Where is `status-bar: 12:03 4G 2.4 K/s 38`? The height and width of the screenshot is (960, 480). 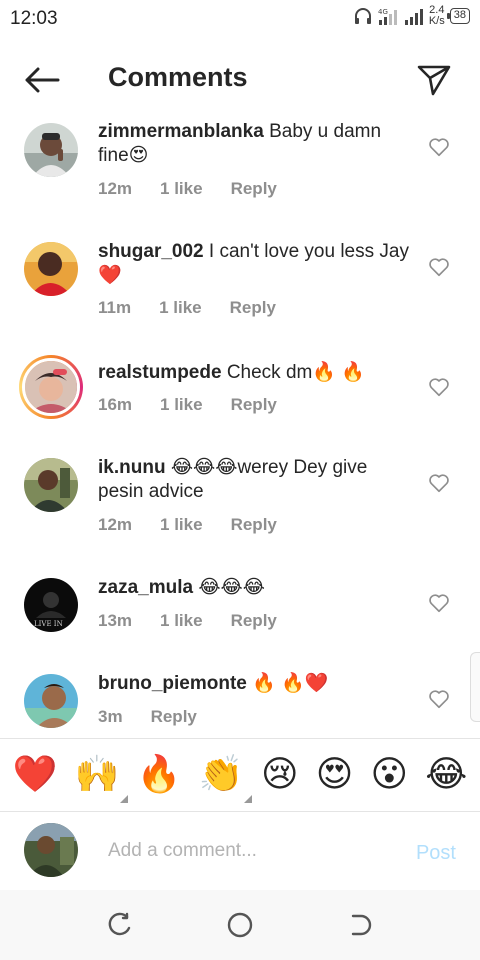
status-bar: 12:03 4G 2.4 K/s 38 is located at coordinates (240, 20).